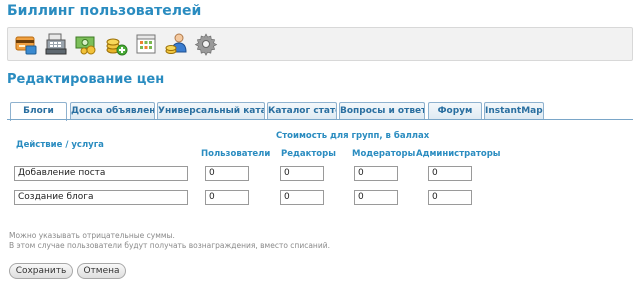 The width and height of the screenshot is (640, 294). What do you see at coordinates (382, 111) in the screenshot?
I see `tab-qa: Вопросы и ответы` at bounding box center [382, 111].